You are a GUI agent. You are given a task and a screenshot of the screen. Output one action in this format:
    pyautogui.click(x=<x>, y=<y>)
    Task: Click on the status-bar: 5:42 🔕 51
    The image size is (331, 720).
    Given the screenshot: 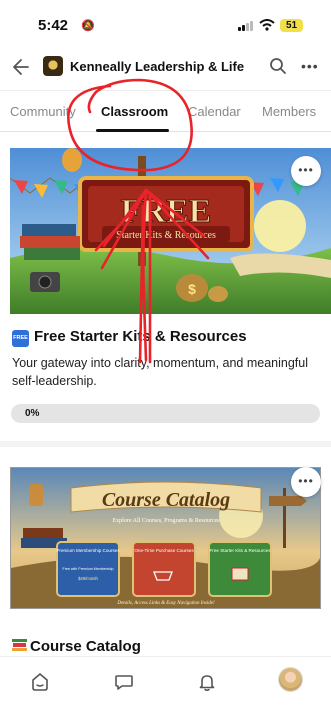 What is the action you would take?
    pyautogui.click(x=165, y=22)
    